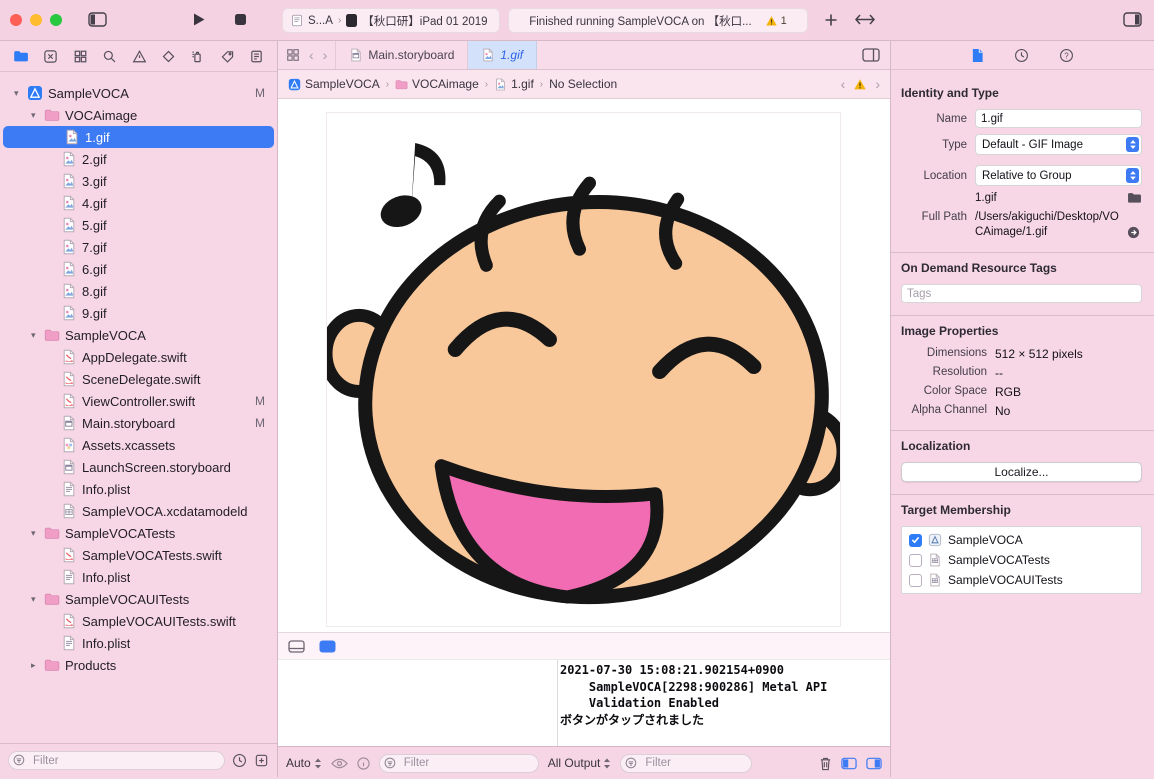 This screenshot has width=1154, height=779. Describe the element at coordinates (138, 379) in the screenshot. I see `navigator-row-scenedelegate-swift: SceneDelegate.swift` at that location.